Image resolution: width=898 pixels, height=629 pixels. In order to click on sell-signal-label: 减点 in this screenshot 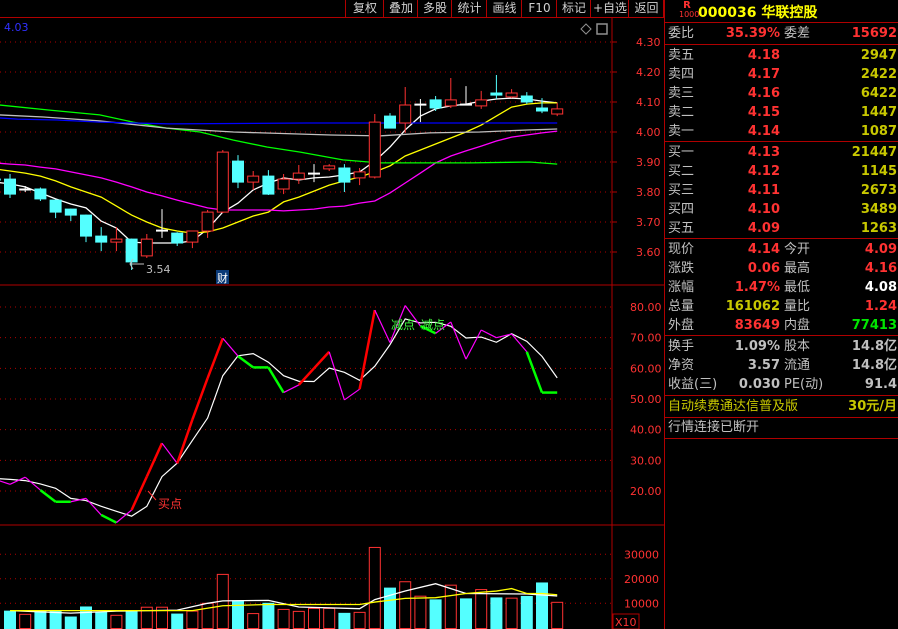, I will do `click(403, 325)`.